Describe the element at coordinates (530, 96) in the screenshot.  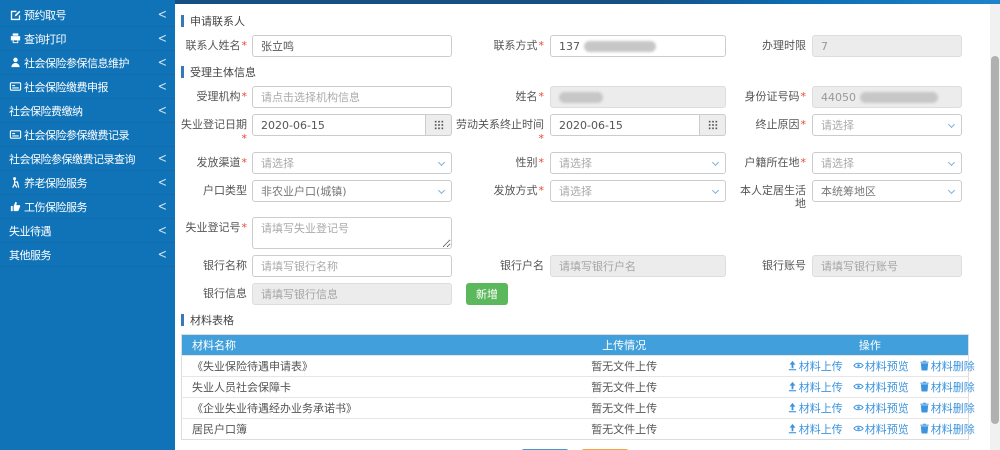
I see `field-label: 姓名*` at that location.